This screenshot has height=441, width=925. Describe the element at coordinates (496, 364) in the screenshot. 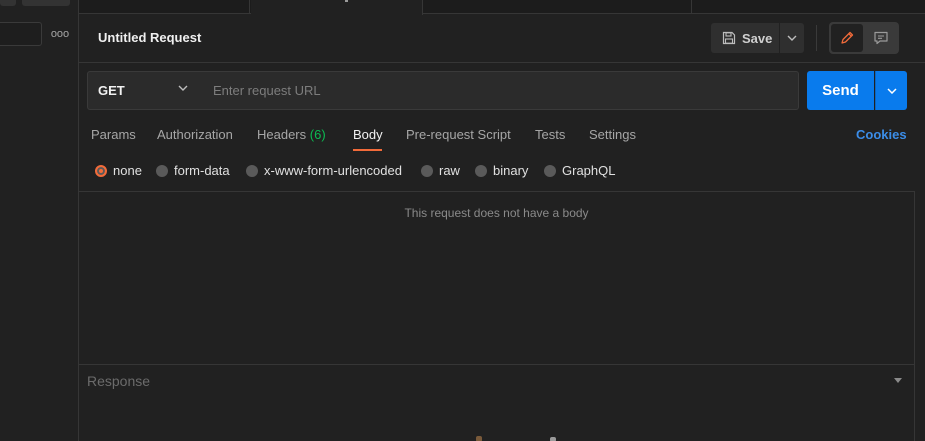

I see `response-divider` at that location.